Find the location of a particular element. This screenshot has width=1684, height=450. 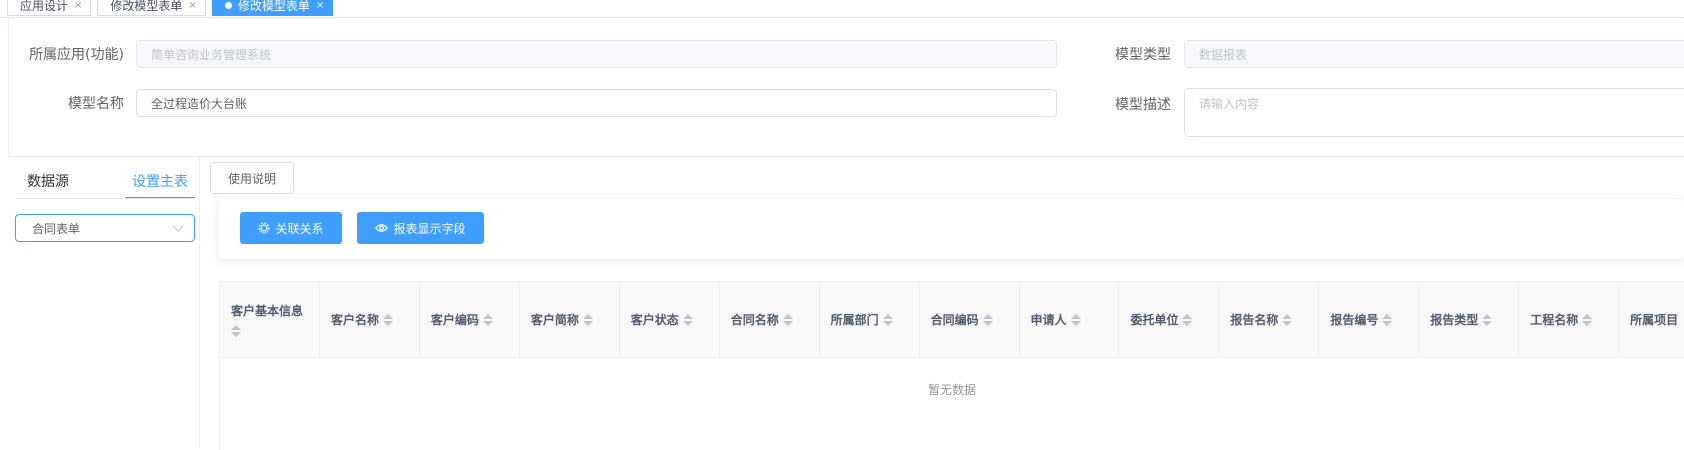

column-header: 所属部门 is located at coordinates (870, 319).